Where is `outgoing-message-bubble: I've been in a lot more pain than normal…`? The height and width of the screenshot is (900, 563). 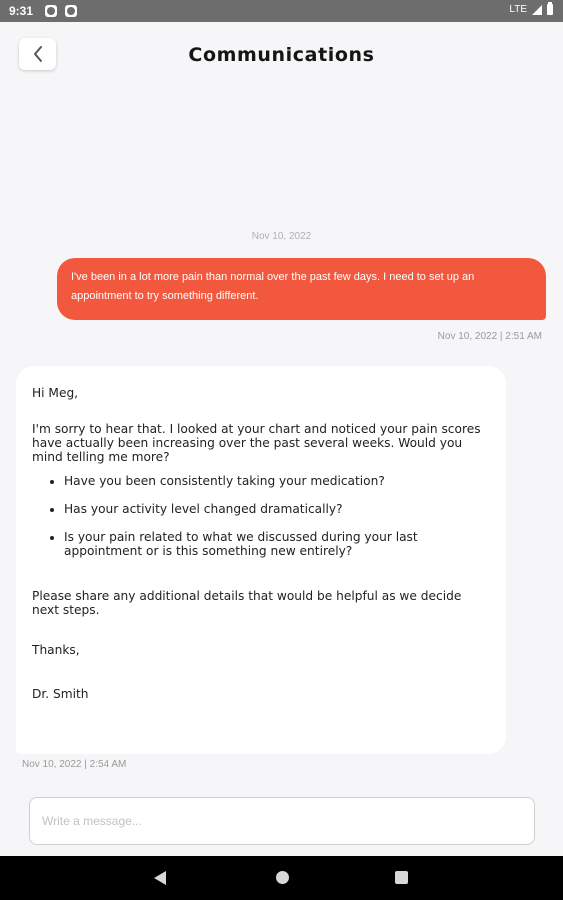 outgoing-message-bubble: I've been in a lot more pain than normal… is located at coordinates (301, 289).